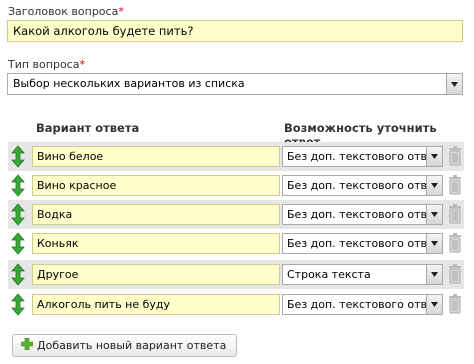 The image size is (474, 364). What do you see at coordinates (235, 31) in the screenshot?
I see `question-title-input: Какой алкоголь будете пить?` at bounding box center [235, 31].